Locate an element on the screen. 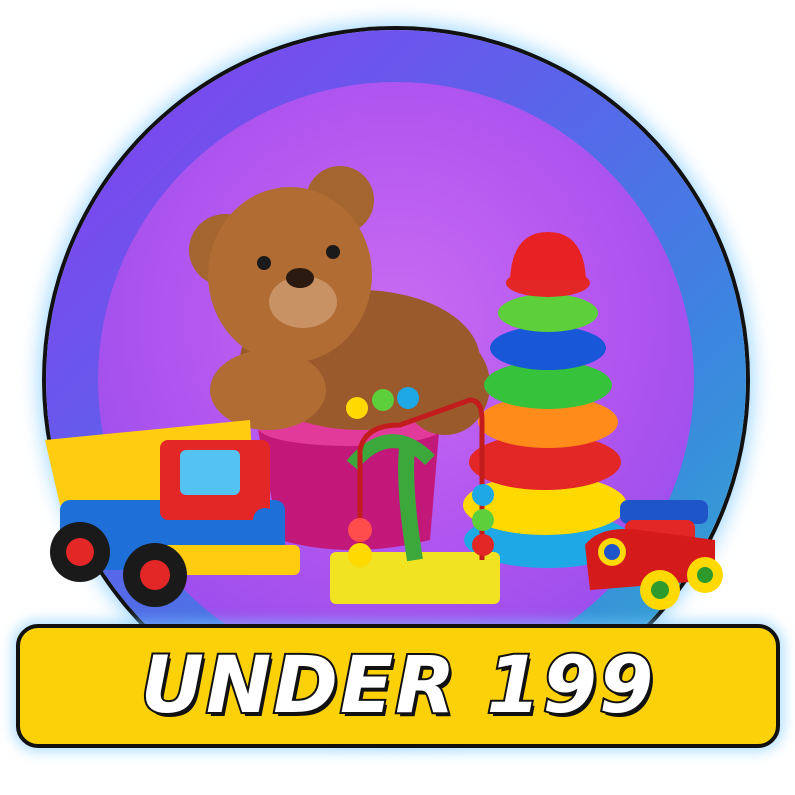  teddy-bear-icon is located at coordinates (339, 300).